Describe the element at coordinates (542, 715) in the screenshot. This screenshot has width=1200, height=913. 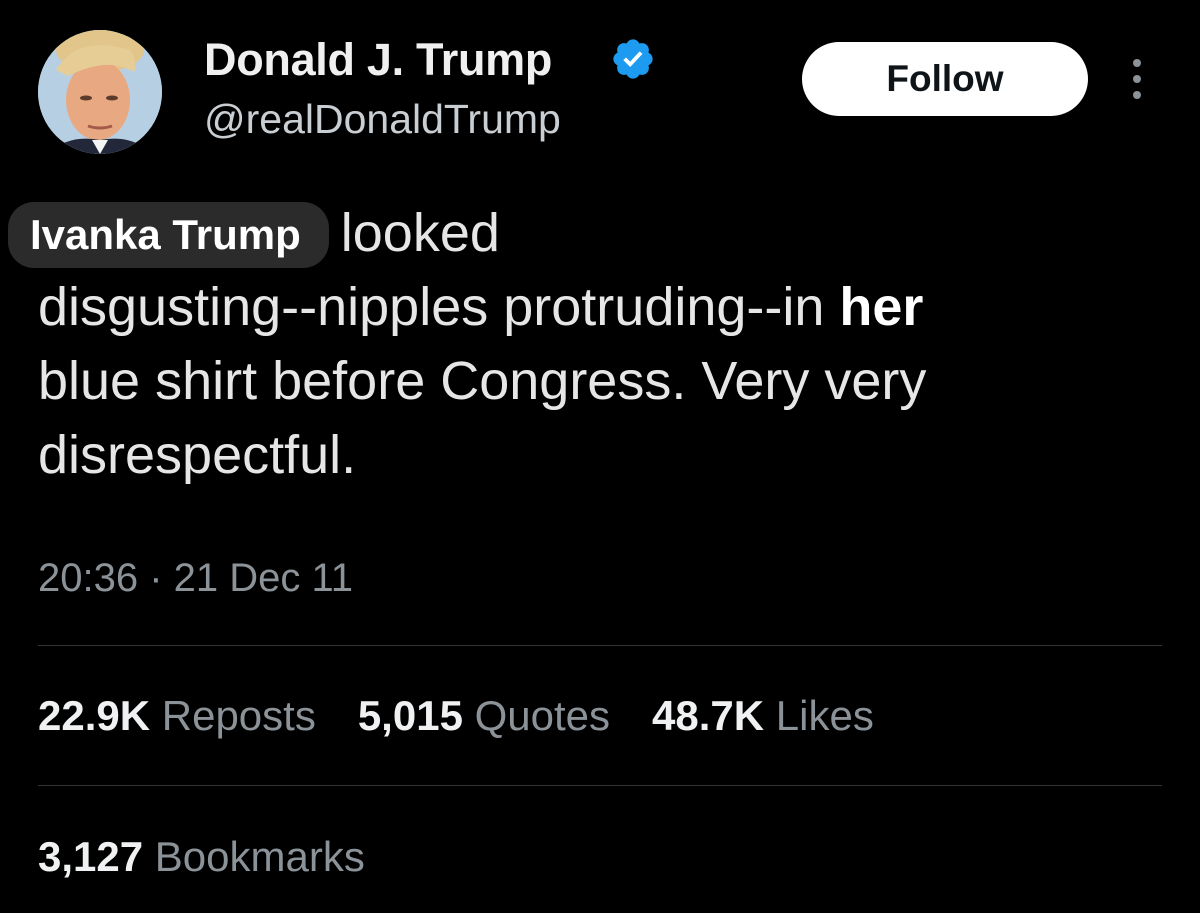
I see `quotes-label: Quotes` at that location.